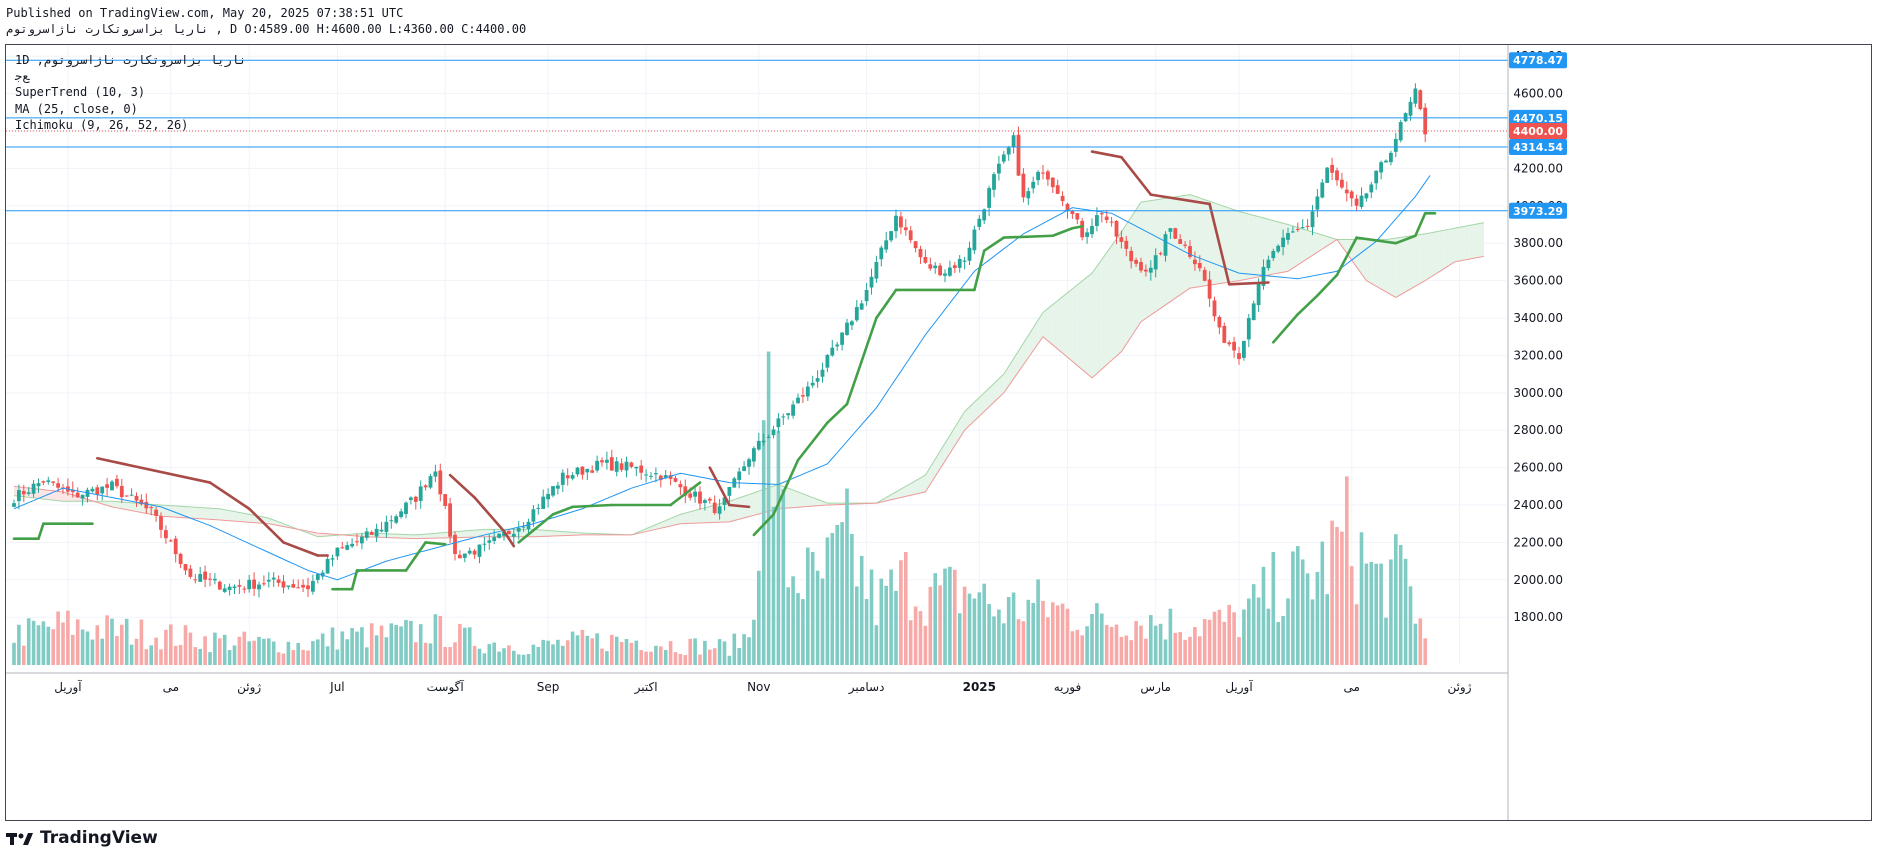 Image resolution: width=1878 pixels, height=858 pixels. I want to click on legend-ichimoku: Ichimoku (9, 26, 52, 26), so click(101, 125).